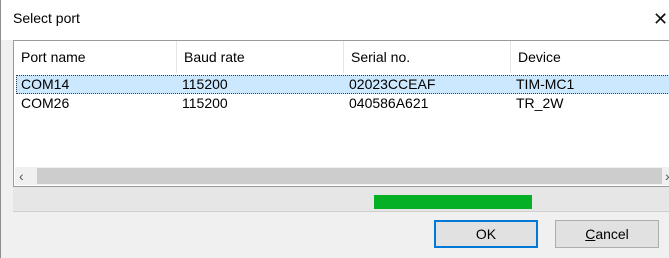 The height and width of the screenshot is (258, 669). Describe the element at coordinates (389, 103) in the screenshot. I see `cell-serial-no: 040586A621` at that location.